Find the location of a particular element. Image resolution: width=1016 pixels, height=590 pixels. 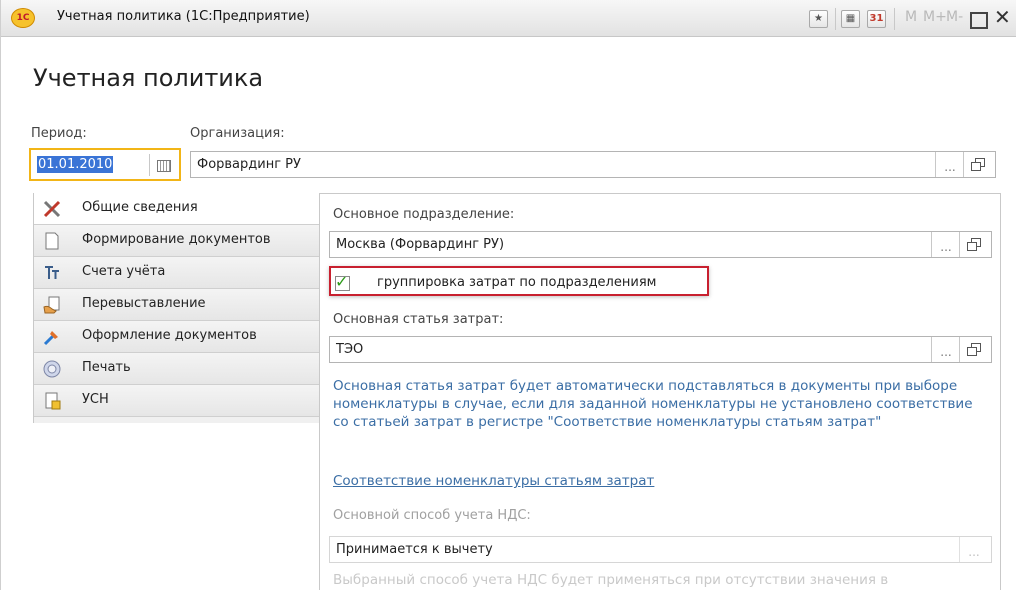

tab-label: Общие сведения is located at coordinates (140, 207).